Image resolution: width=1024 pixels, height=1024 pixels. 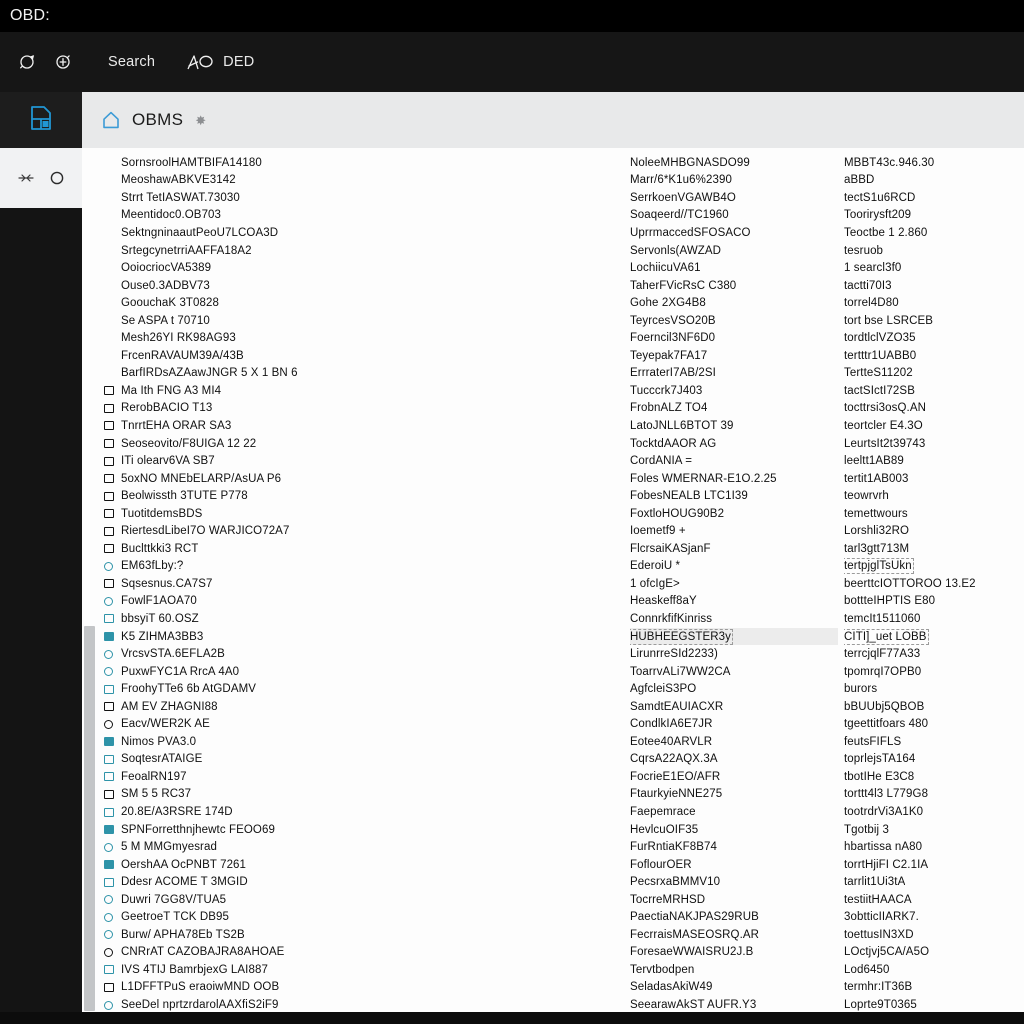 I want to click on refresh-icon, so click(x=27, y=62).